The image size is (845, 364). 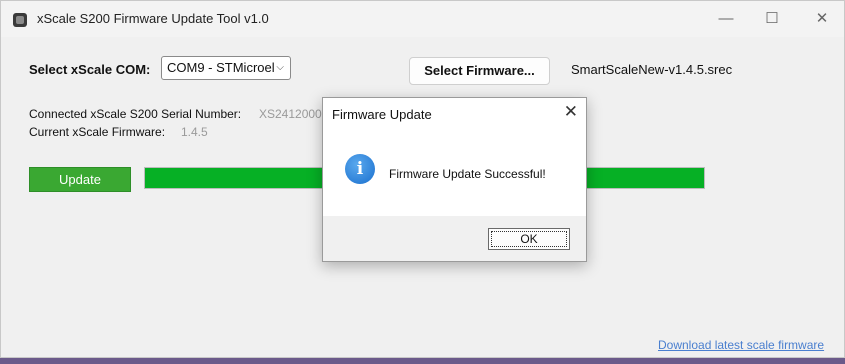 I want to click on maximize-button: ☐, so click(x=772, y=19).